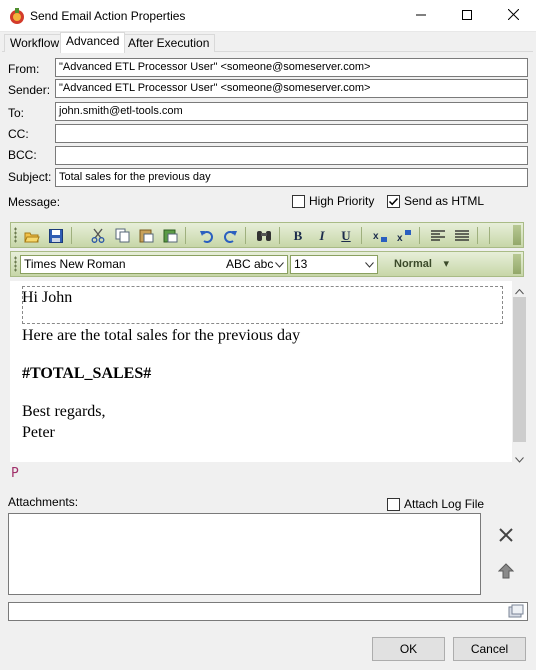 The image size is (536, 670). I want to click on maximize-button, so click(467, 16).